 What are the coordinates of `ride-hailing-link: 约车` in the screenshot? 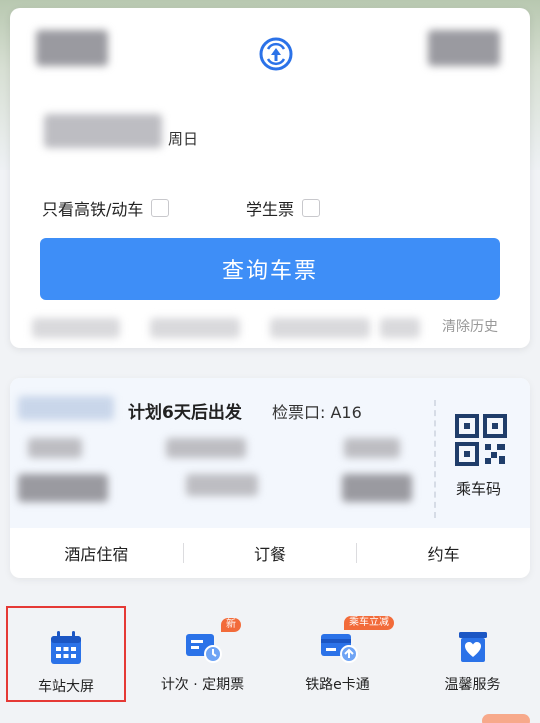 It's located at (443, 553).